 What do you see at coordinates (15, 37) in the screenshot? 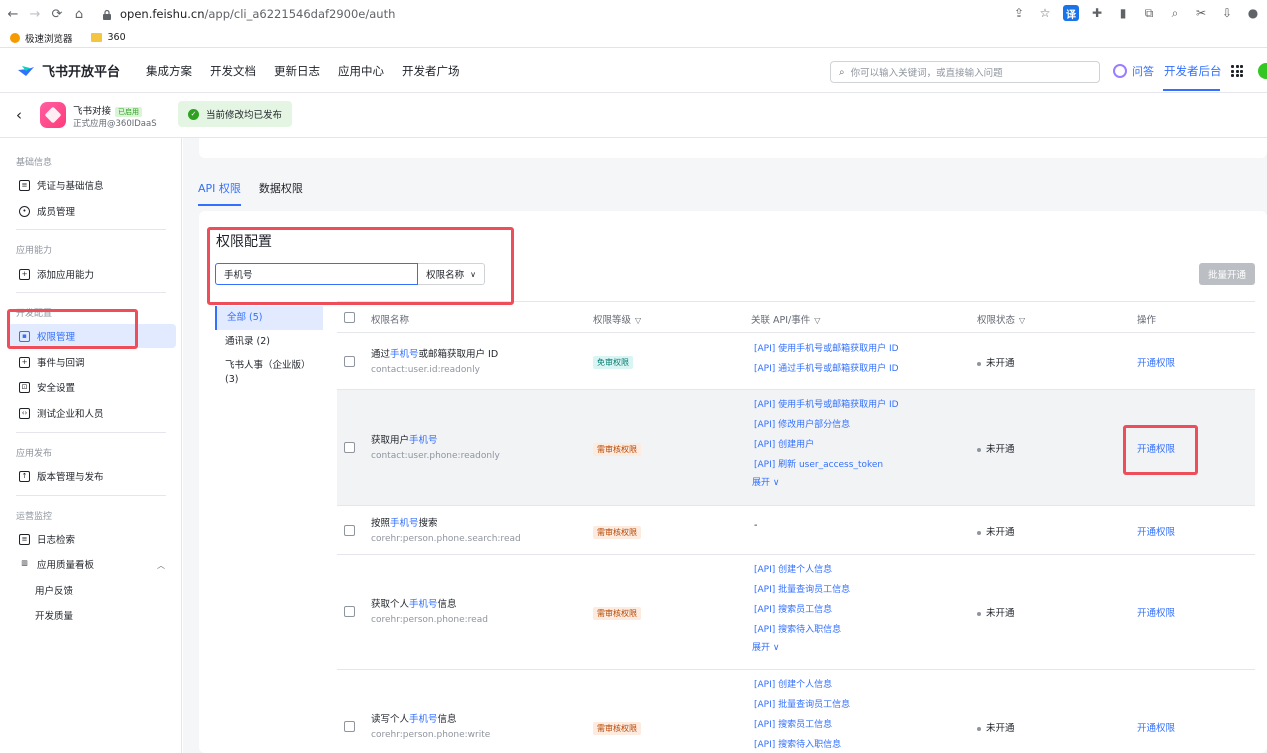
I see `browser-logo-icon` at bounding box center [15, 37].